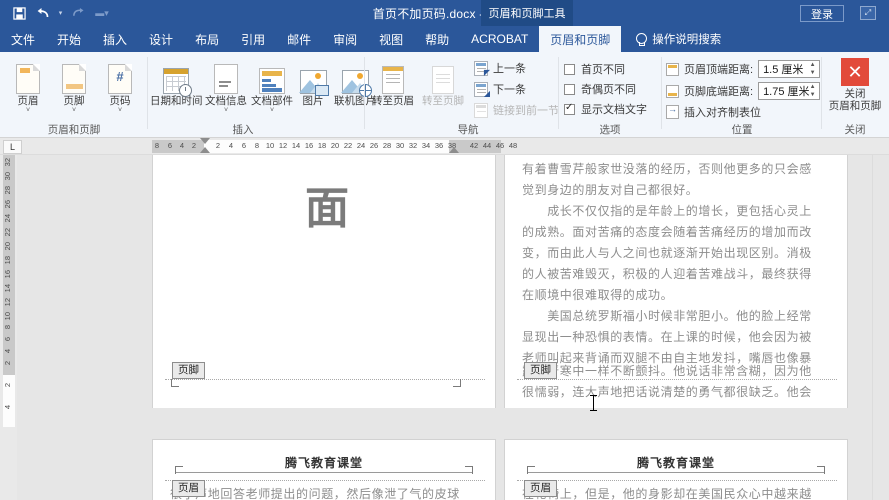  Describe the element at coordinates (855, 94) in the screenshot. I see `close-button-line1: 关闭` at that location.